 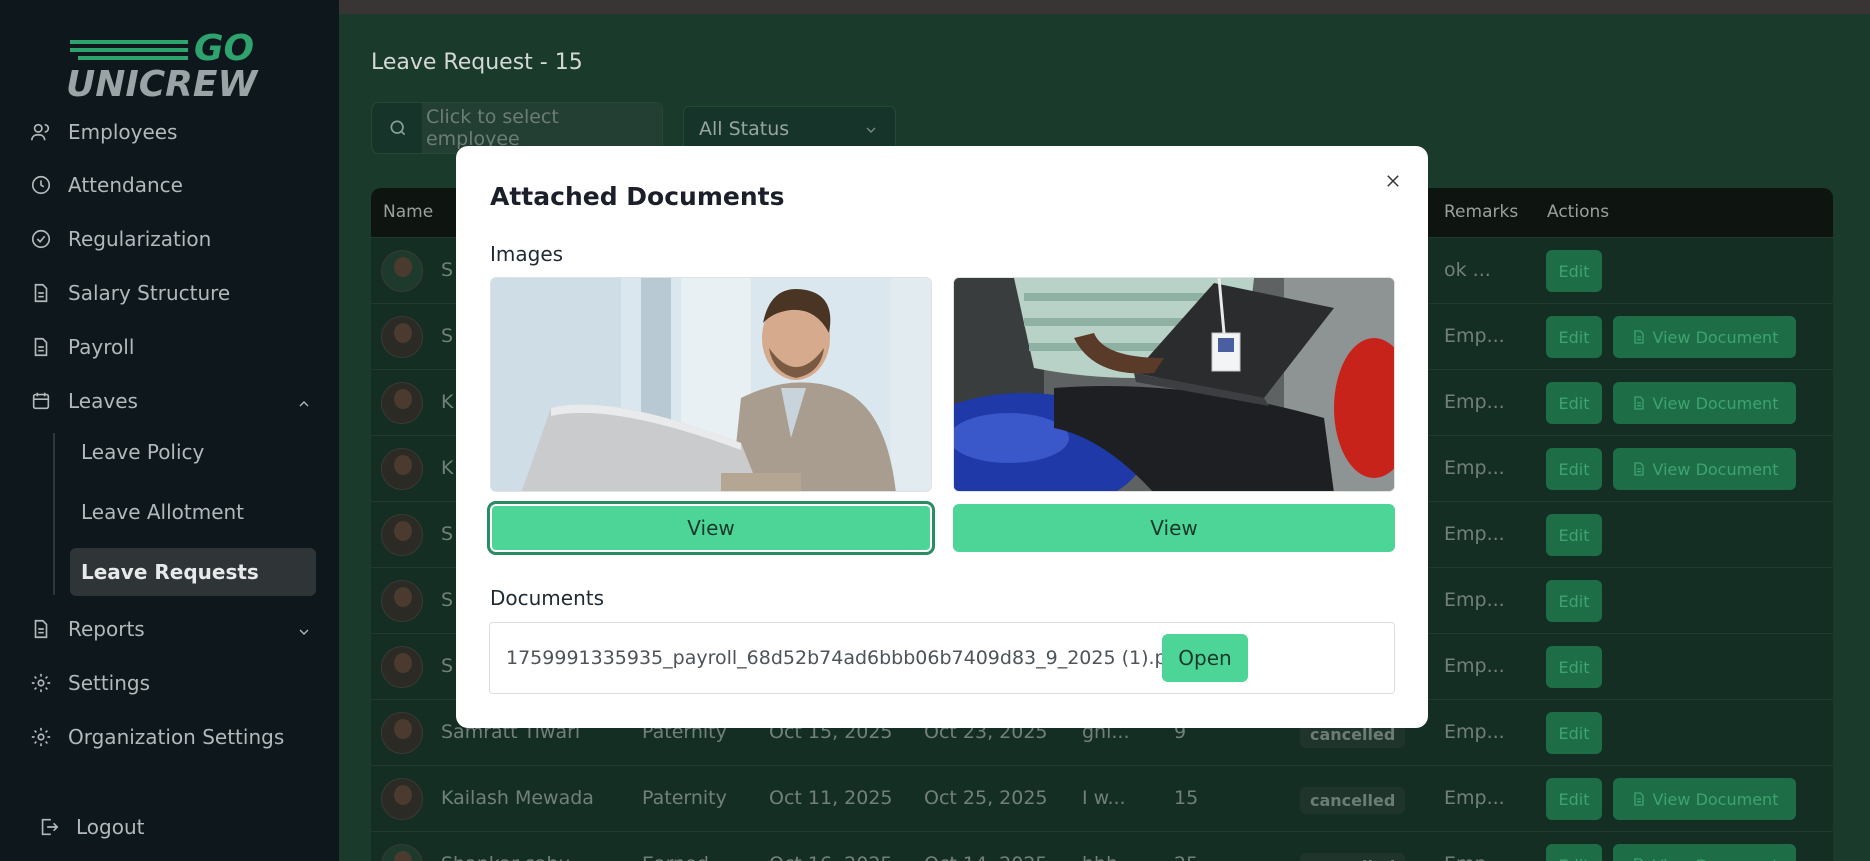 I want to click on modal-title: Attached Documents, so click(x=637, y=196).